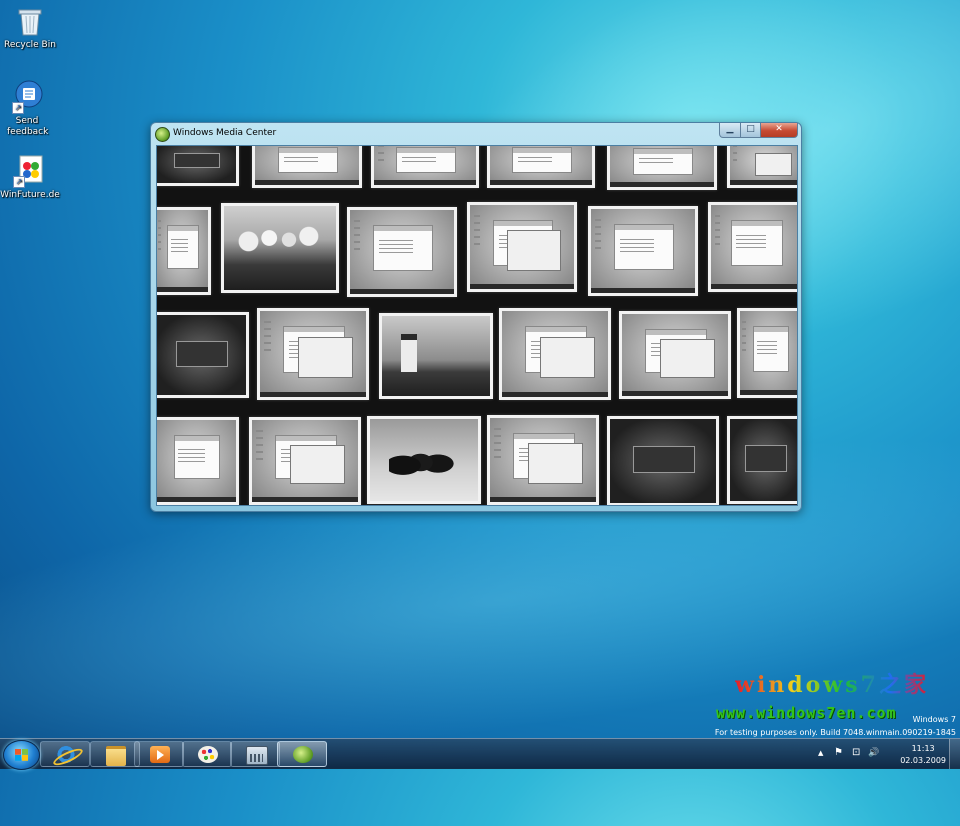 The height and width of the screenshot is (826, 960). I want to click on paint-icon, so click(208, 754).